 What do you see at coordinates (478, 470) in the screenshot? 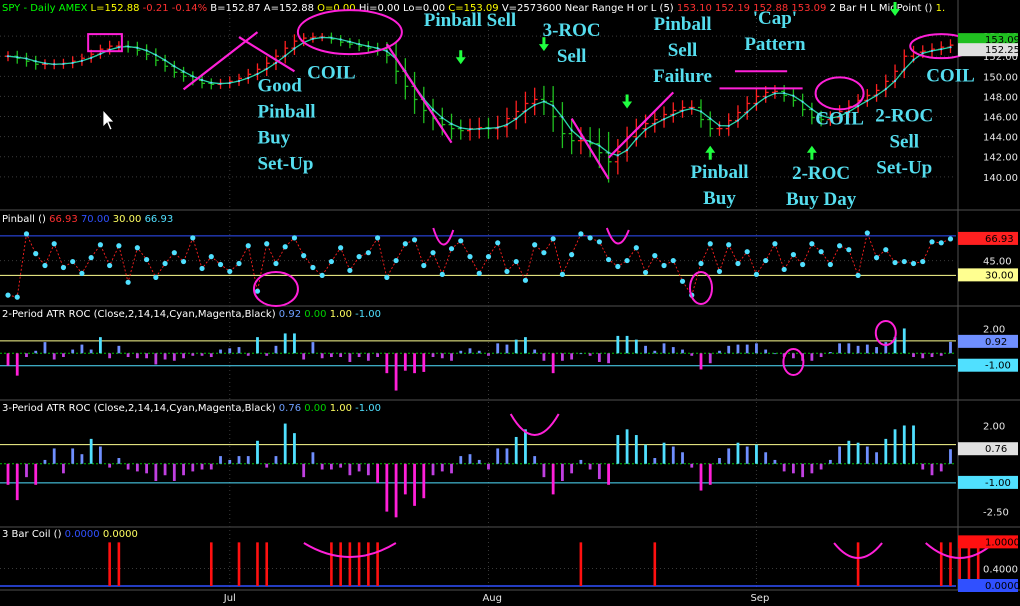
I see `roc3-bars` at bounding box center [478, 470].